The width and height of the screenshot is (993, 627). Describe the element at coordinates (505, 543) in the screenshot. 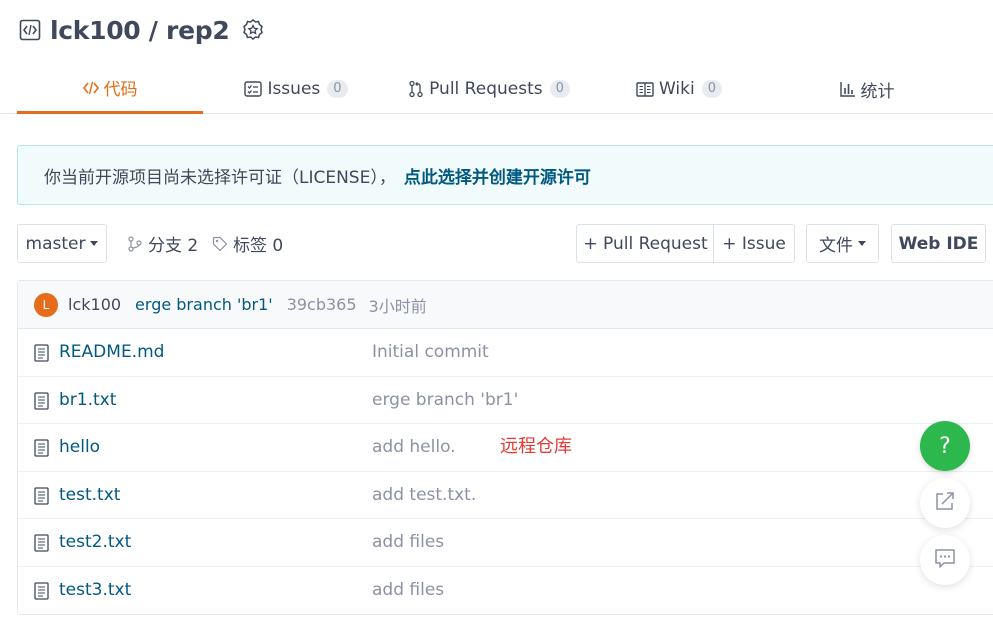

I see `file-row: test2.txt add files` at that location.